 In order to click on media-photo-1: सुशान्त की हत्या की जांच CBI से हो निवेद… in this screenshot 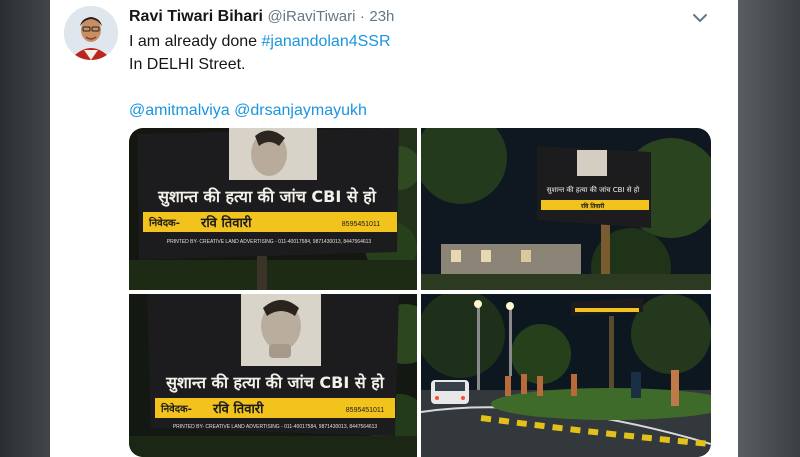, I will do `click(273, 209)`.